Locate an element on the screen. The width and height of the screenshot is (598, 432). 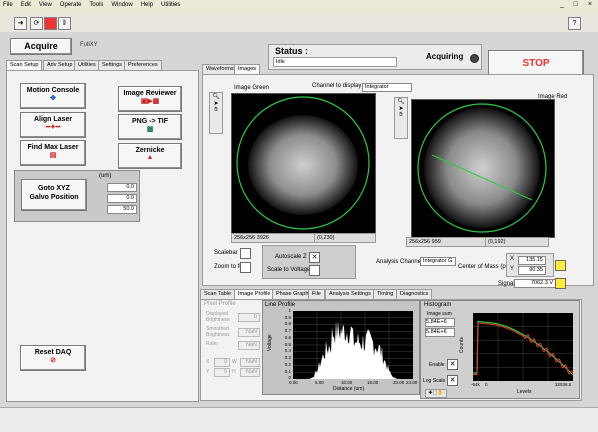
image-reviewer-button: Image Reviewer ▣▶▦ is located at coordinates (150, 99).